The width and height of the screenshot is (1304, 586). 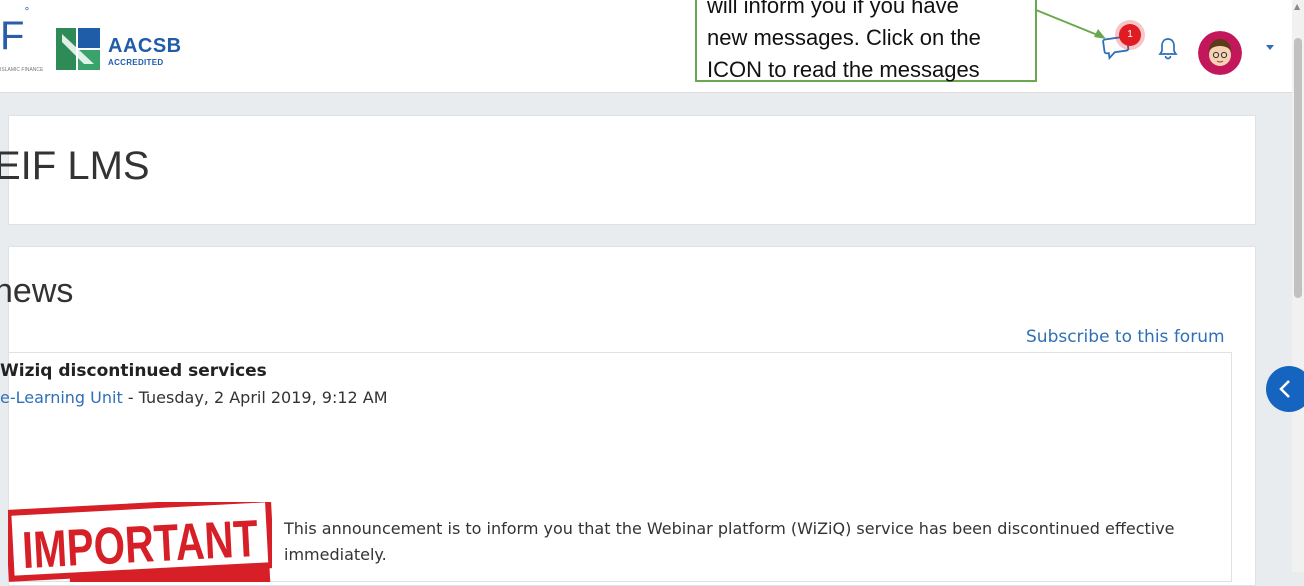 I want to click on callout-arrow, so click(x=1070, y=24).